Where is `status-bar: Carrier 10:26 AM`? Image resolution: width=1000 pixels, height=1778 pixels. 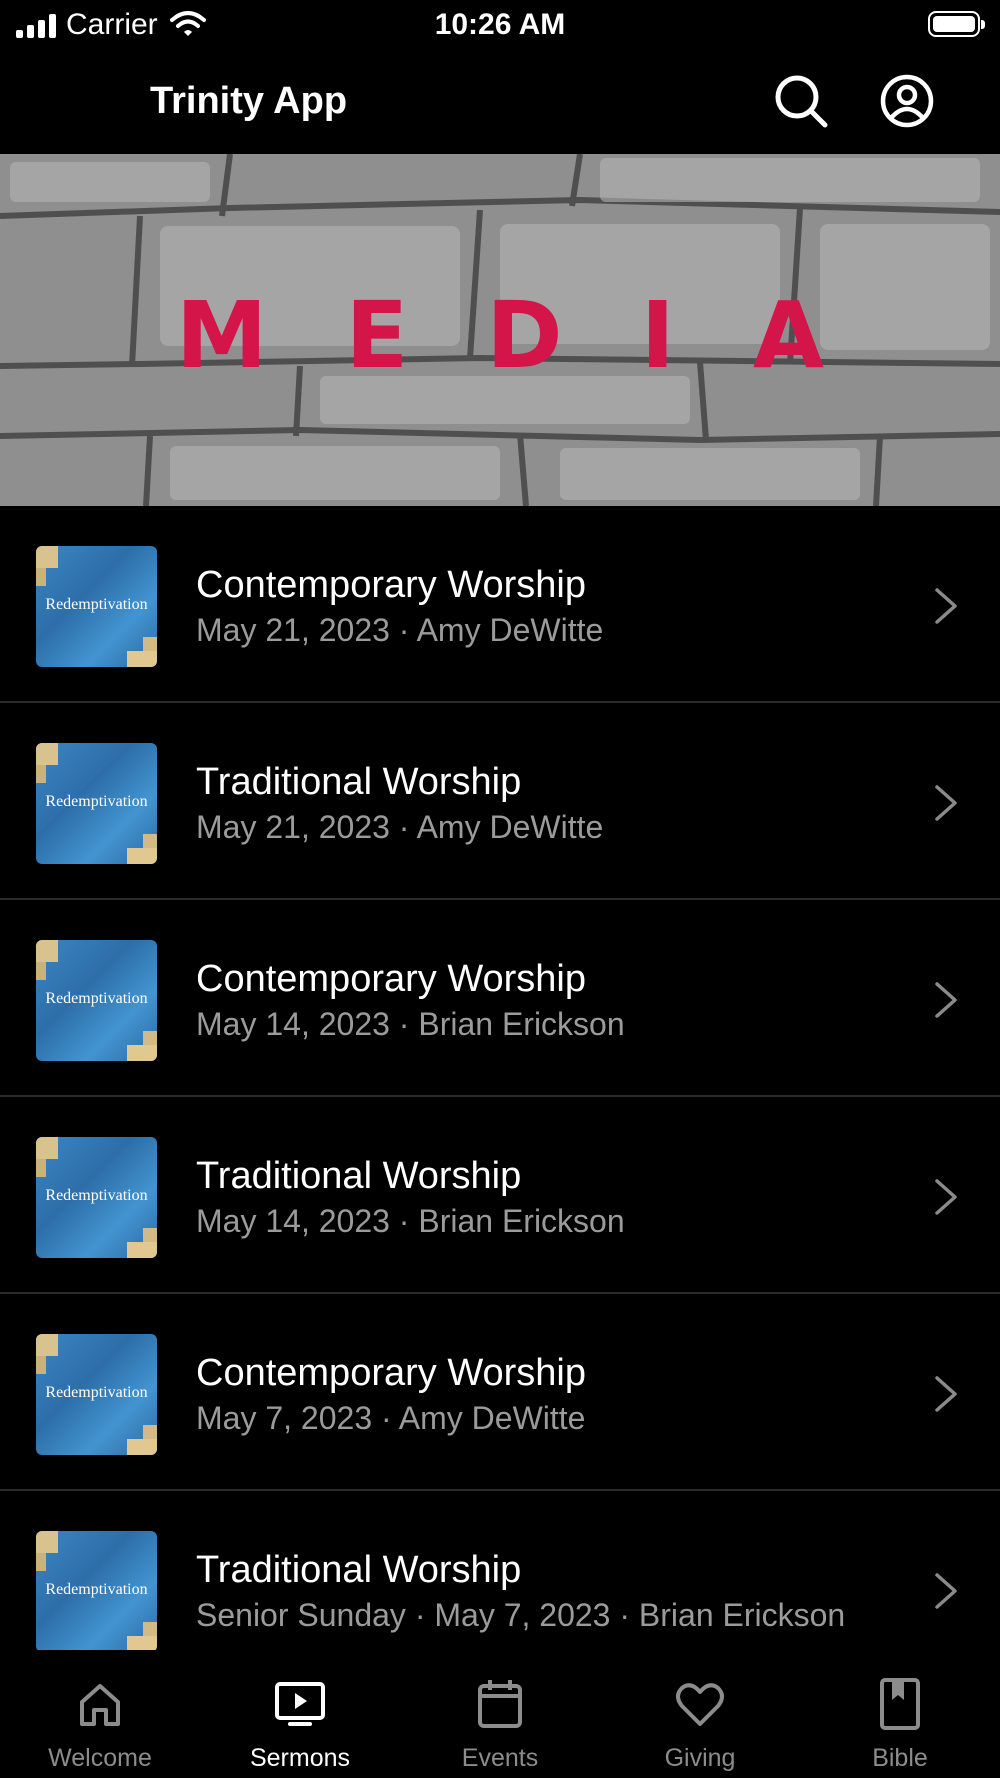 status-bar: Carrier 10:26 AM is located at coordinates (500, 25).